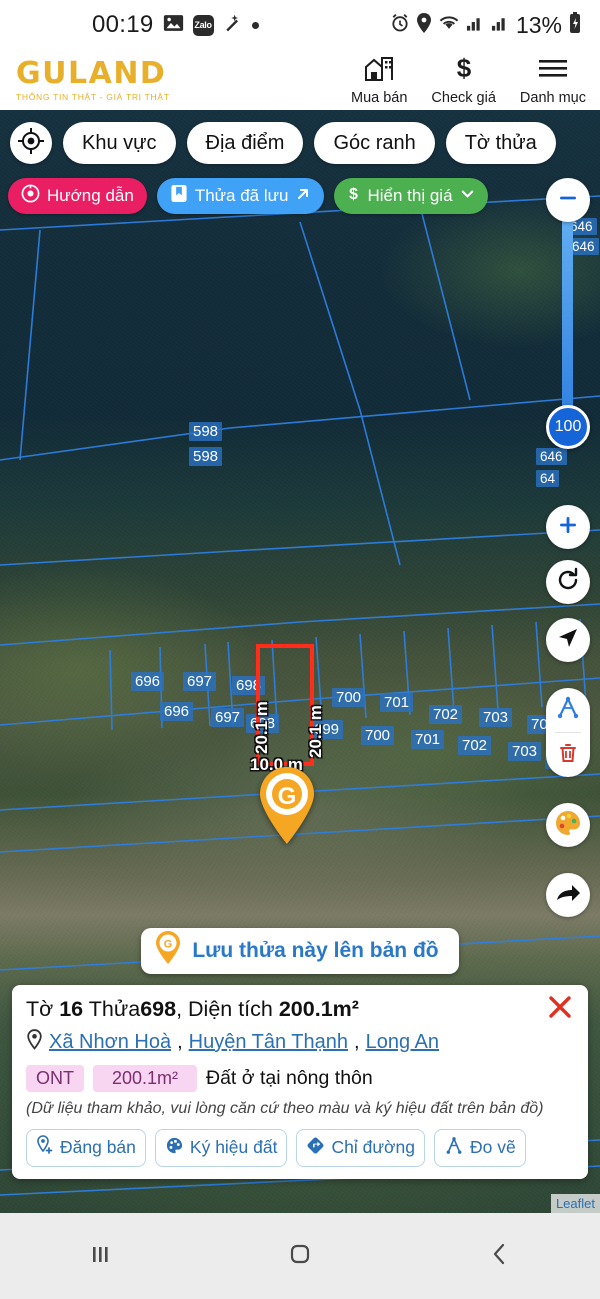  I want to click on action-ky-hieu-dat: Ký hiệu đất, so click(221, 1147).